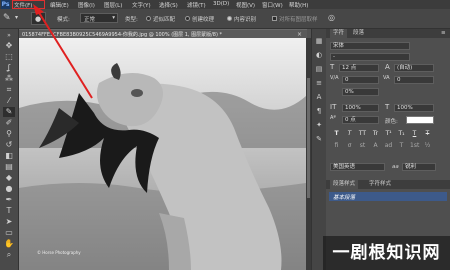  I want to click on strikethrough-button: T, so click(427, 134).